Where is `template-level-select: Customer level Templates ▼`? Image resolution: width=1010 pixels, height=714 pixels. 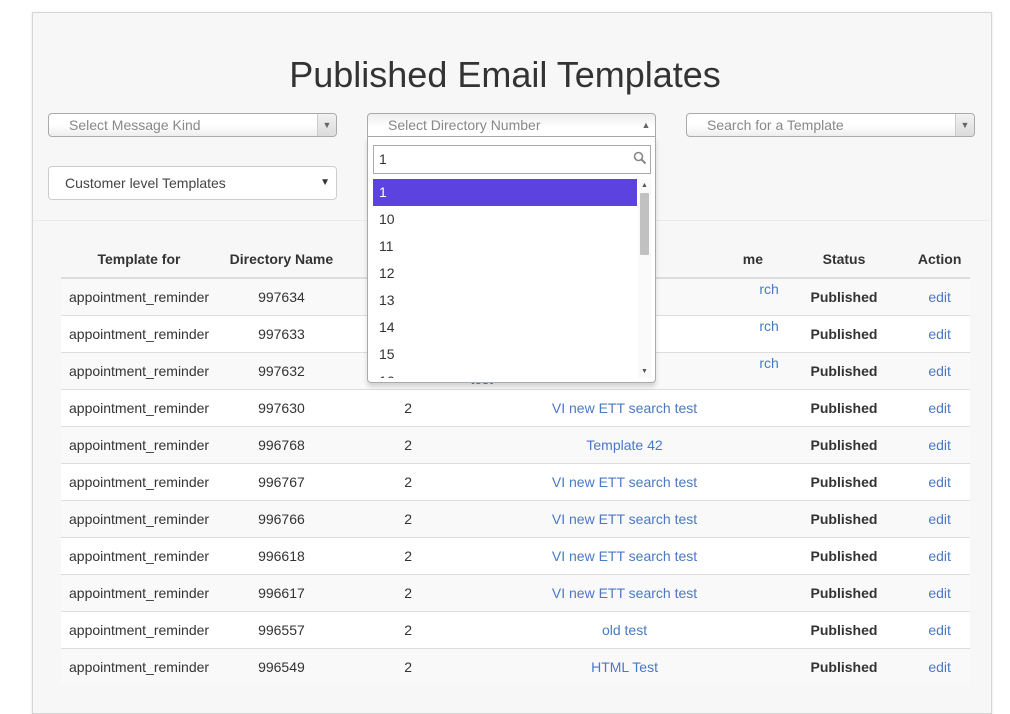
template-level-select: Customer level Templates ▼ is located at coordinates (192, 183).